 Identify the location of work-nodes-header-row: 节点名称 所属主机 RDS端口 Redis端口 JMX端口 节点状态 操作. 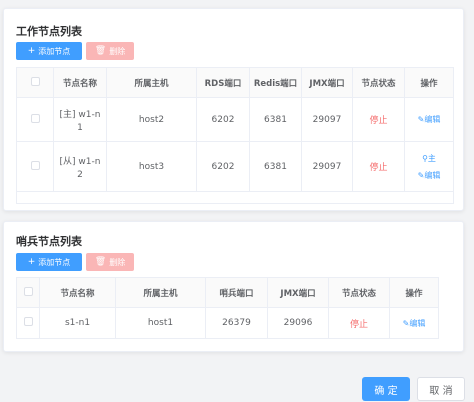
(235, 82).